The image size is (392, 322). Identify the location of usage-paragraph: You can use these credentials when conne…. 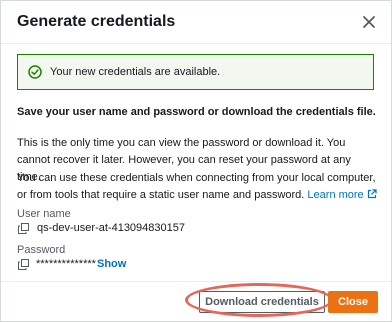
(197, 187).